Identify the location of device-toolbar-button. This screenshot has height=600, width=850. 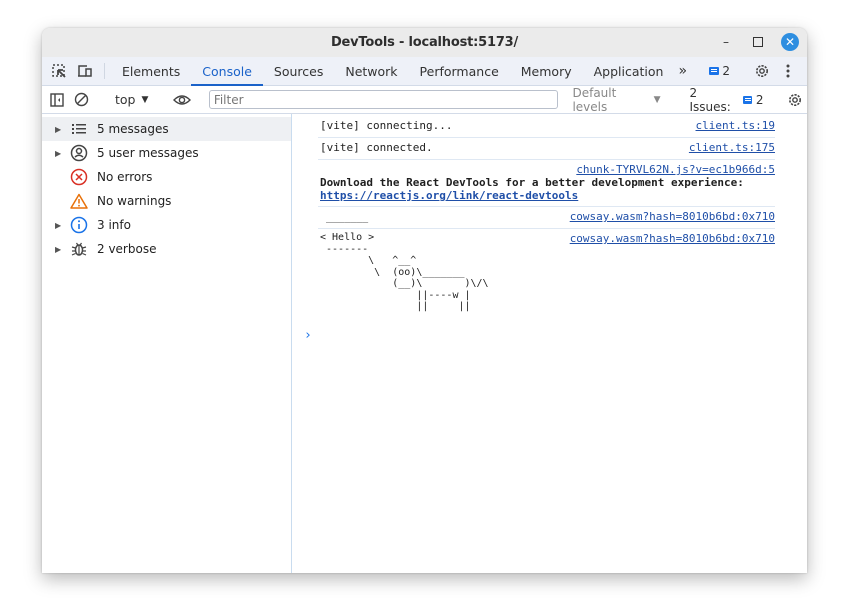
(85, 71).